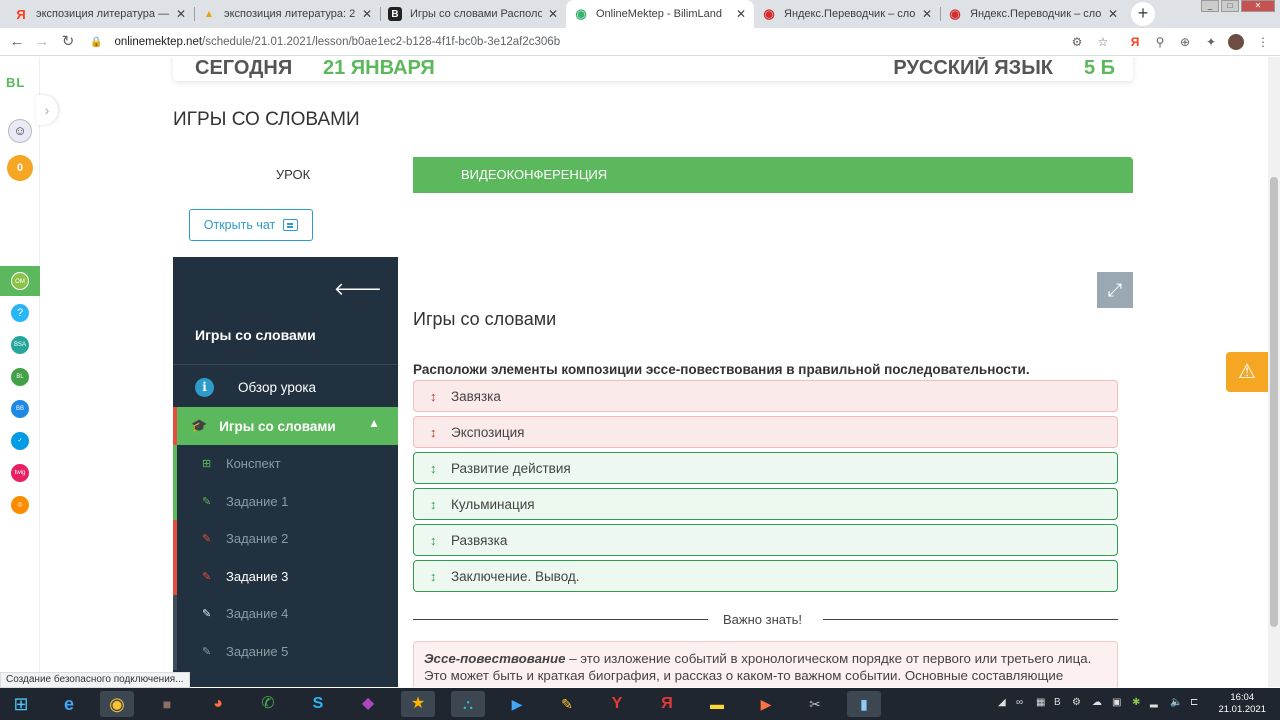 This screenshot has width=1280, height=720. I want to click on new-tab-button: +, so click(1143, 14).